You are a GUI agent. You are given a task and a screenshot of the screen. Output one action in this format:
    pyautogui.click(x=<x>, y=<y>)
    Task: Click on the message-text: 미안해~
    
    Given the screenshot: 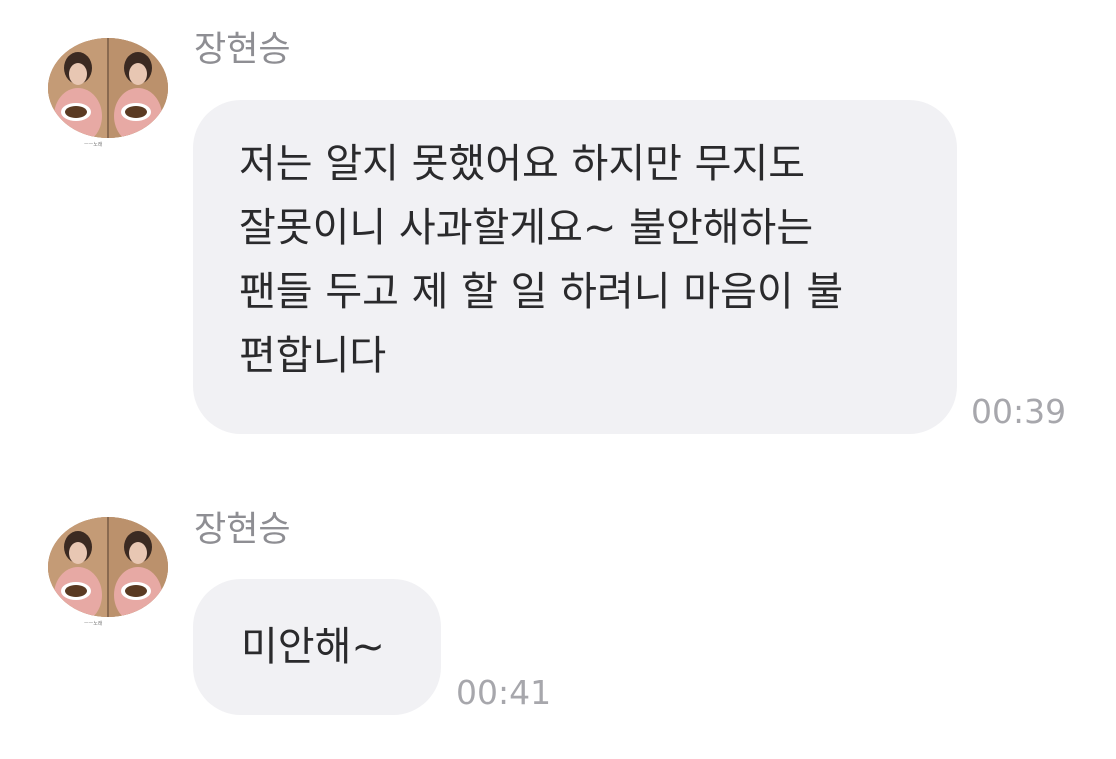 What is the action you would take?
    pyautogui.click(x=313, y=647)
    